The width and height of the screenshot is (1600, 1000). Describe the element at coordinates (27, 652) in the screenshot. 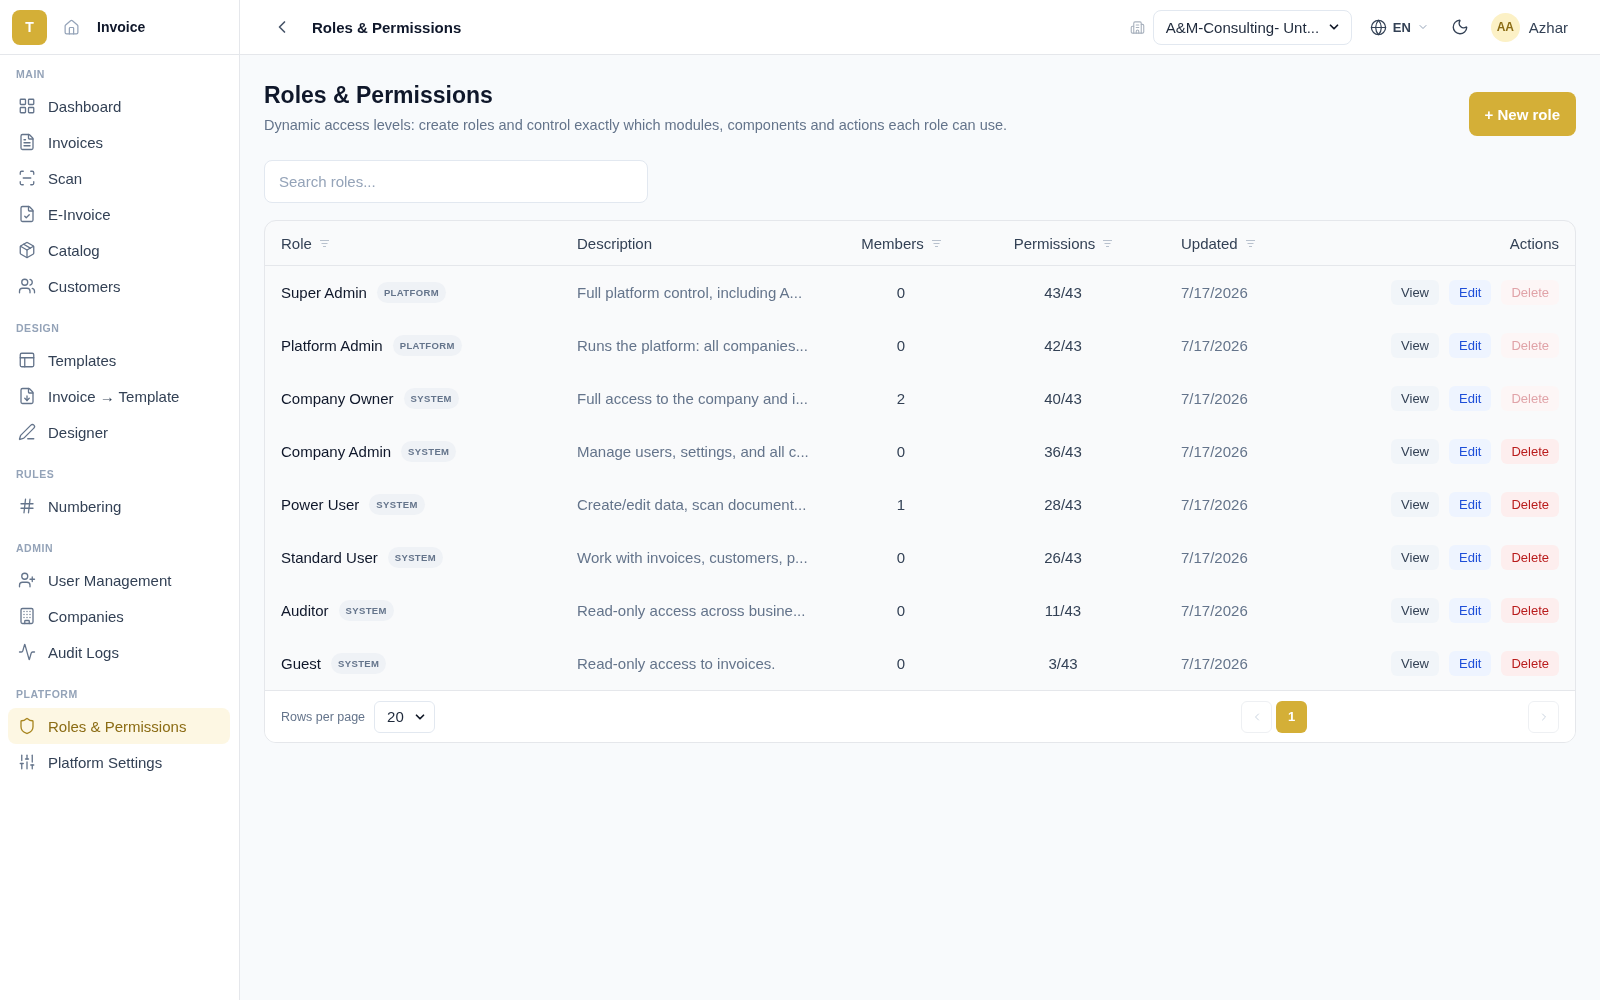

I see `pulse-icon` at that location.